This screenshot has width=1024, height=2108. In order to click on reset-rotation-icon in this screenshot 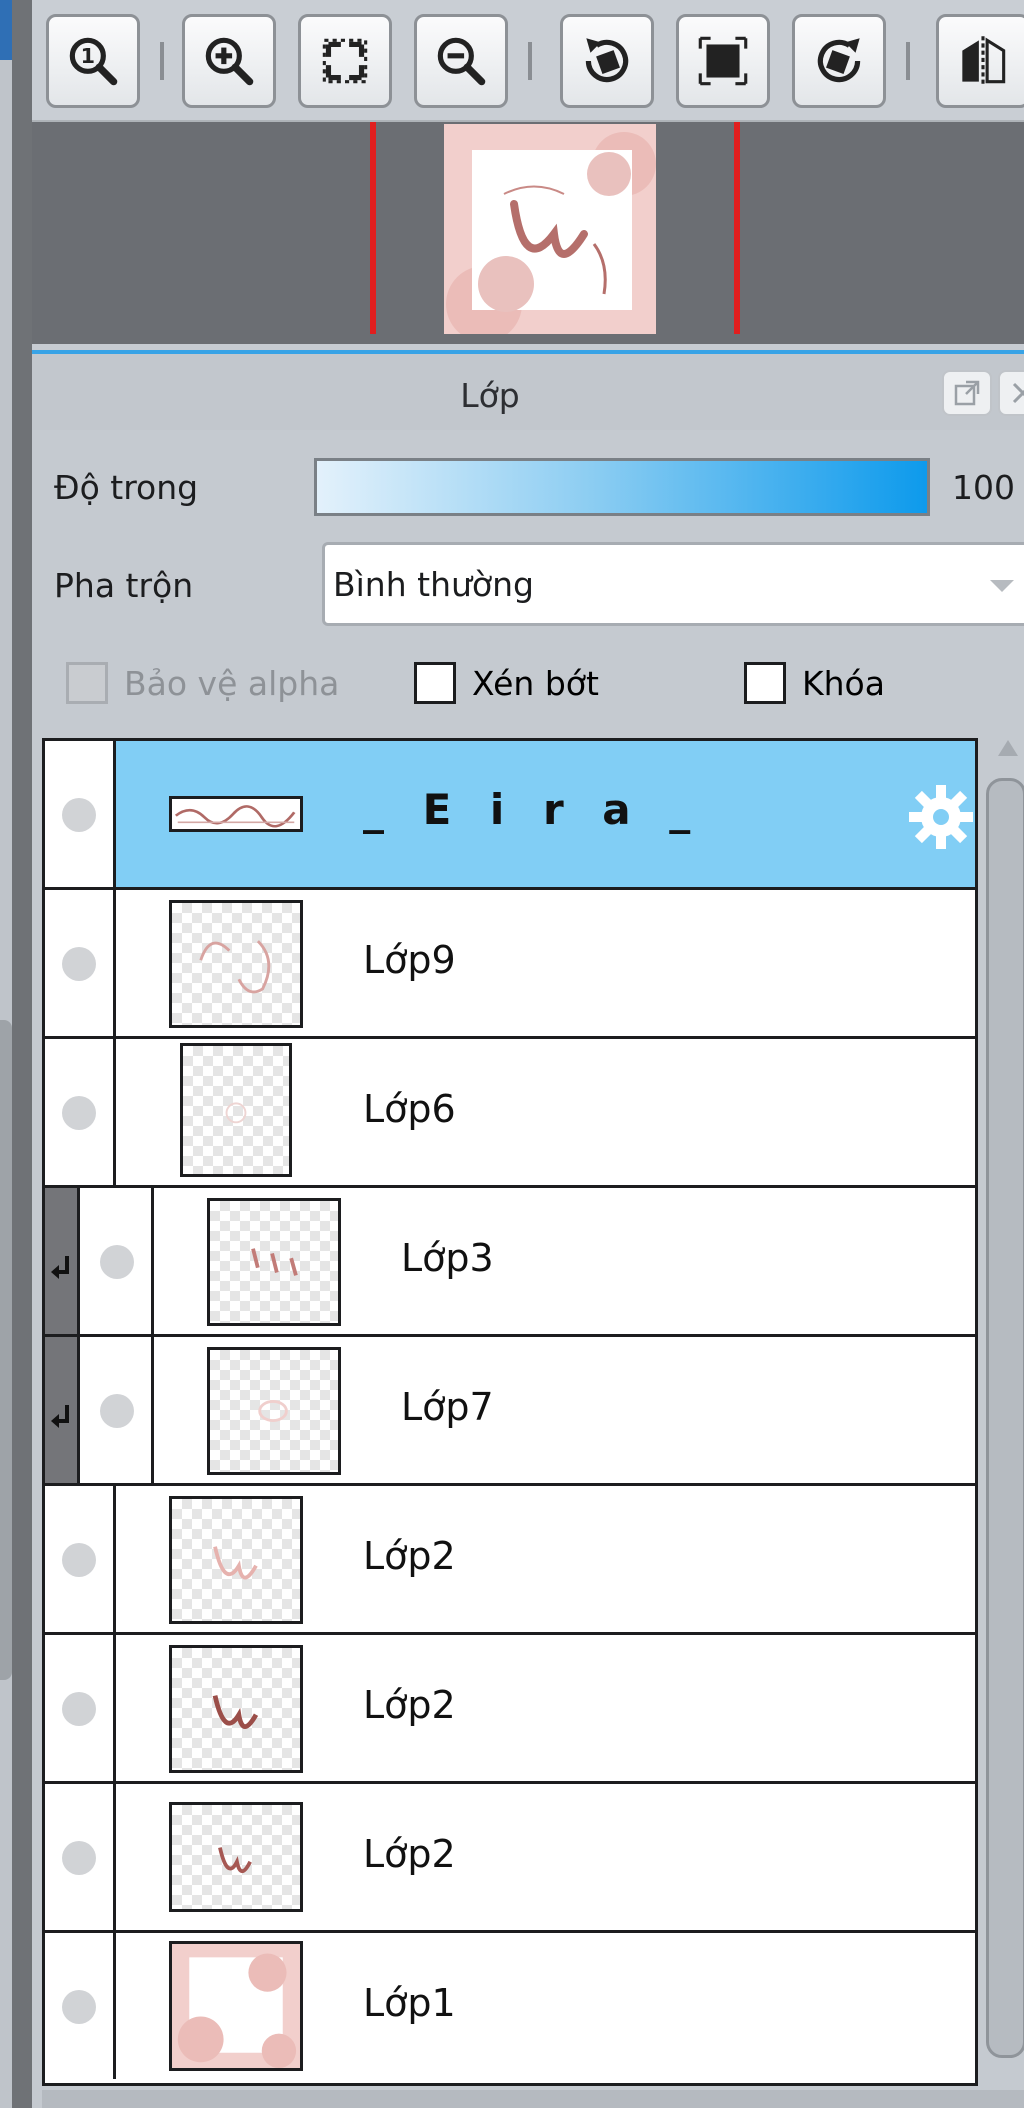, I will do `click(723, 61)`.